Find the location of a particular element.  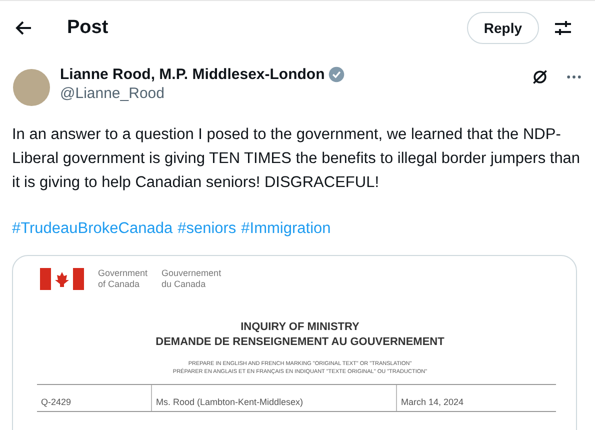

government-name: Gouvernement is located at coordinates (192, 273).